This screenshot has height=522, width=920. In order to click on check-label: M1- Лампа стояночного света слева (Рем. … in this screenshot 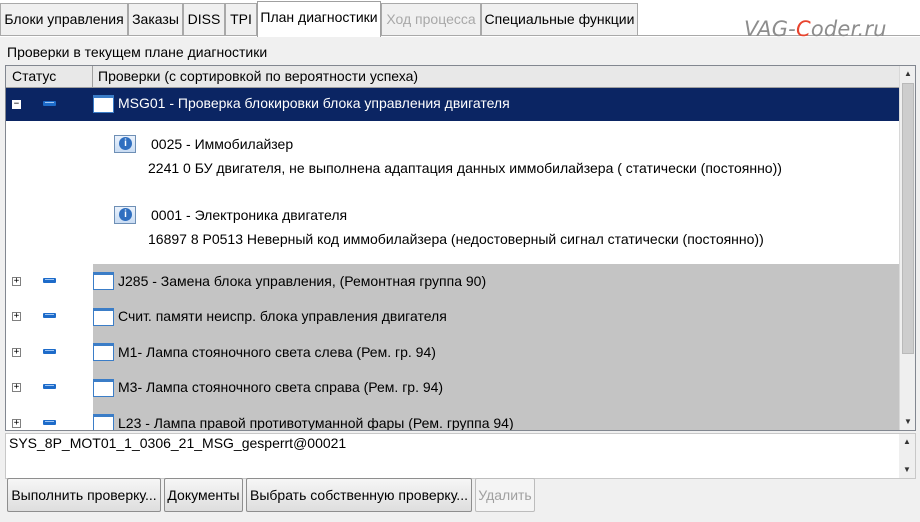, I will do `click(277, 352)`.